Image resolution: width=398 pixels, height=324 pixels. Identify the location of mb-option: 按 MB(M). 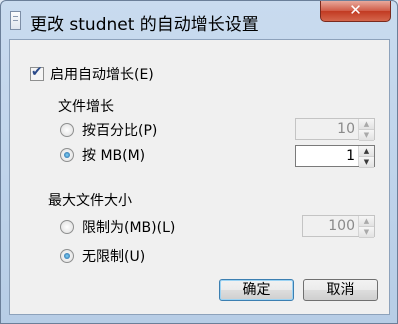
(102, 155).